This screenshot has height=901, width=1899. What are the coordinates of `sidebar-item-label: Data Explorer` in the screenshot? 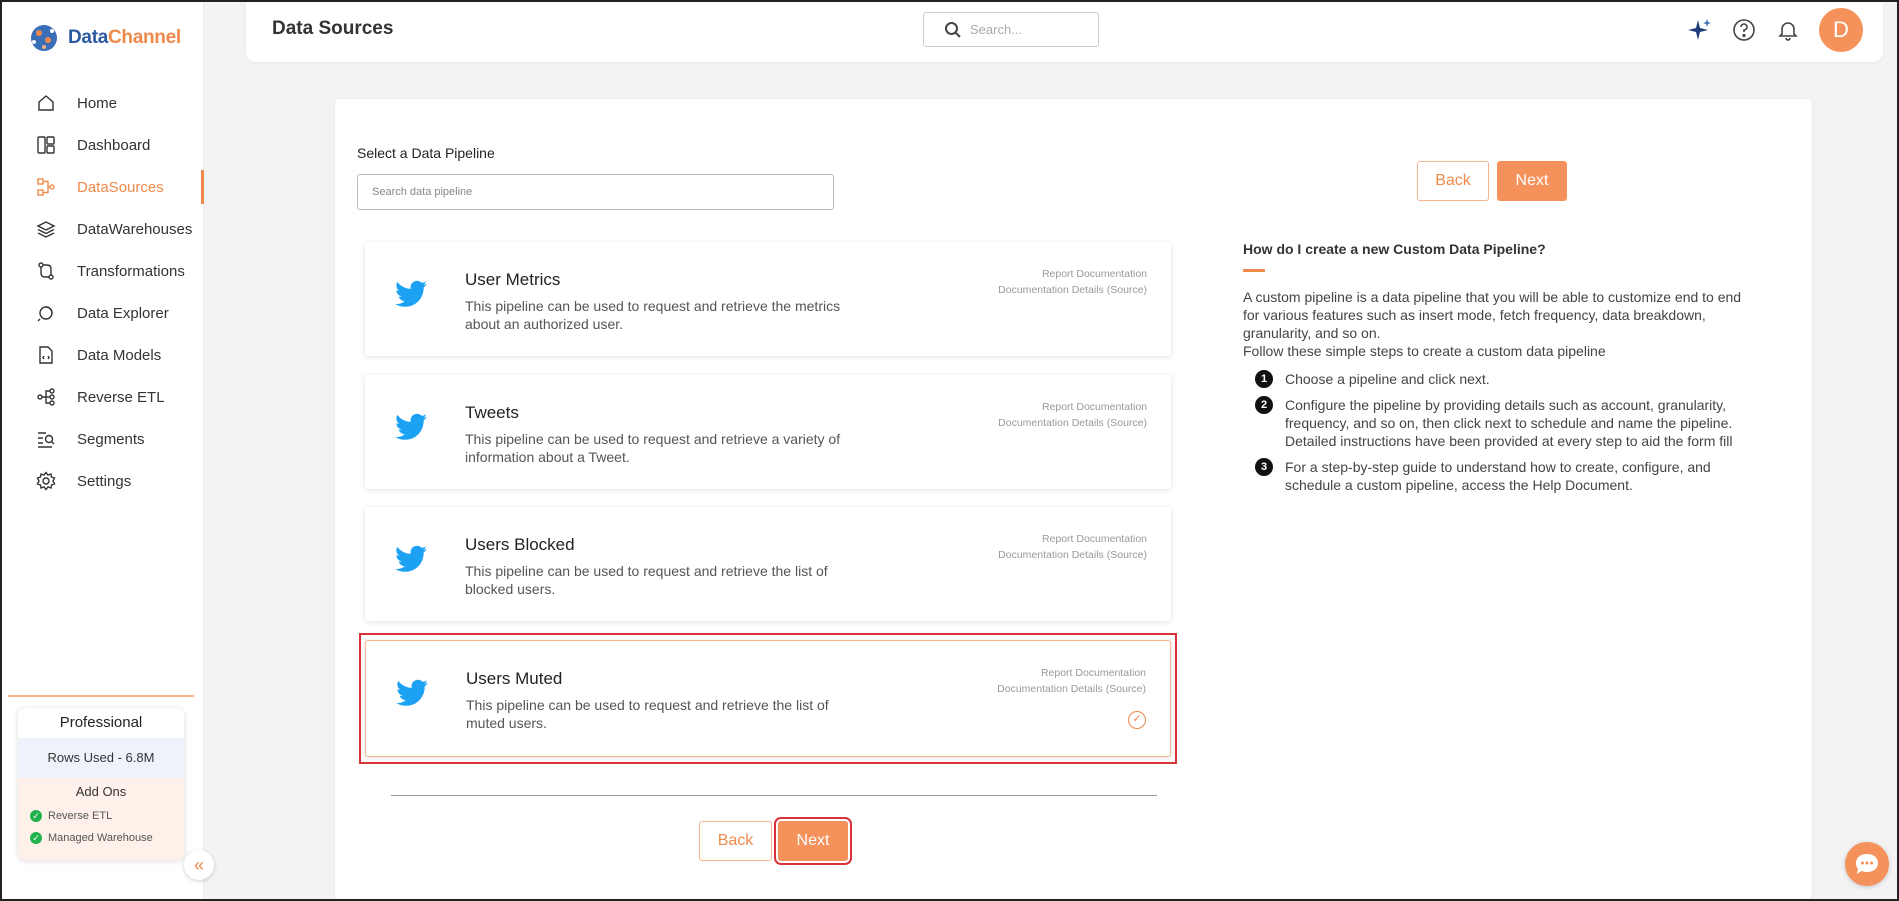 It's located at (123, 313).